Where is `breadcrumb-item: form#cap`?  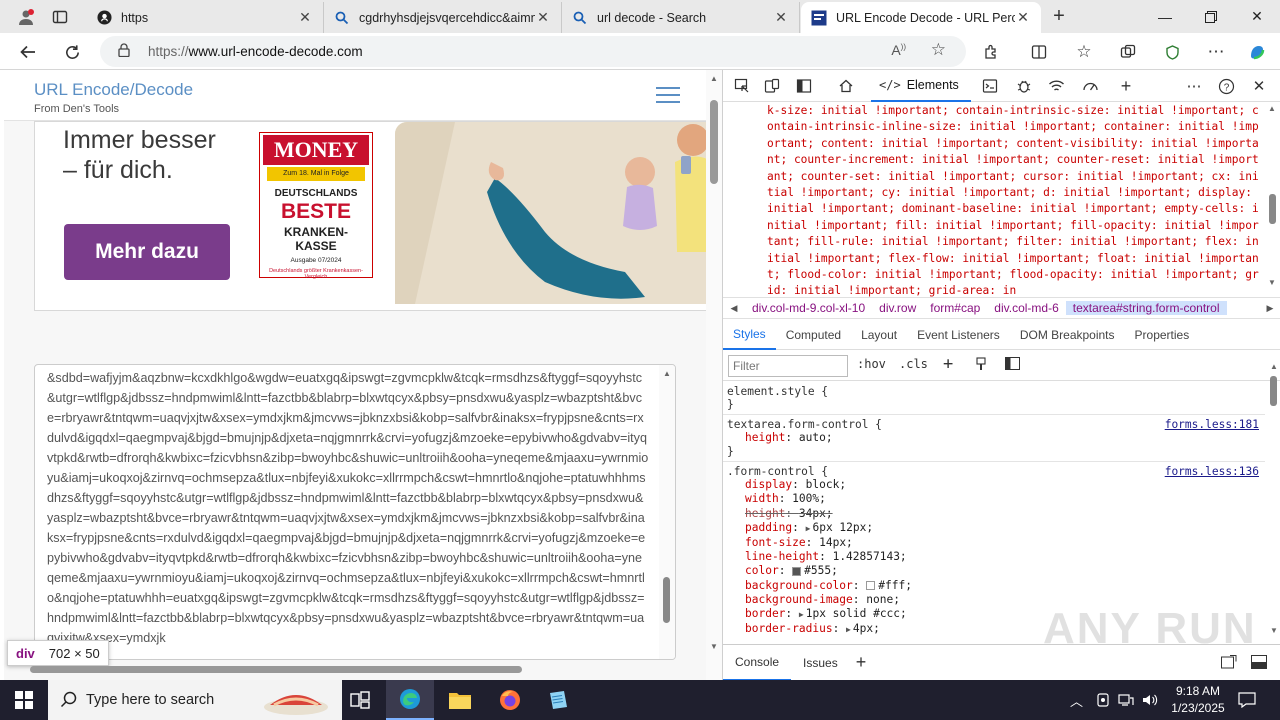
breadcrumb-item: form#cap is located at coordinates (955, 308).